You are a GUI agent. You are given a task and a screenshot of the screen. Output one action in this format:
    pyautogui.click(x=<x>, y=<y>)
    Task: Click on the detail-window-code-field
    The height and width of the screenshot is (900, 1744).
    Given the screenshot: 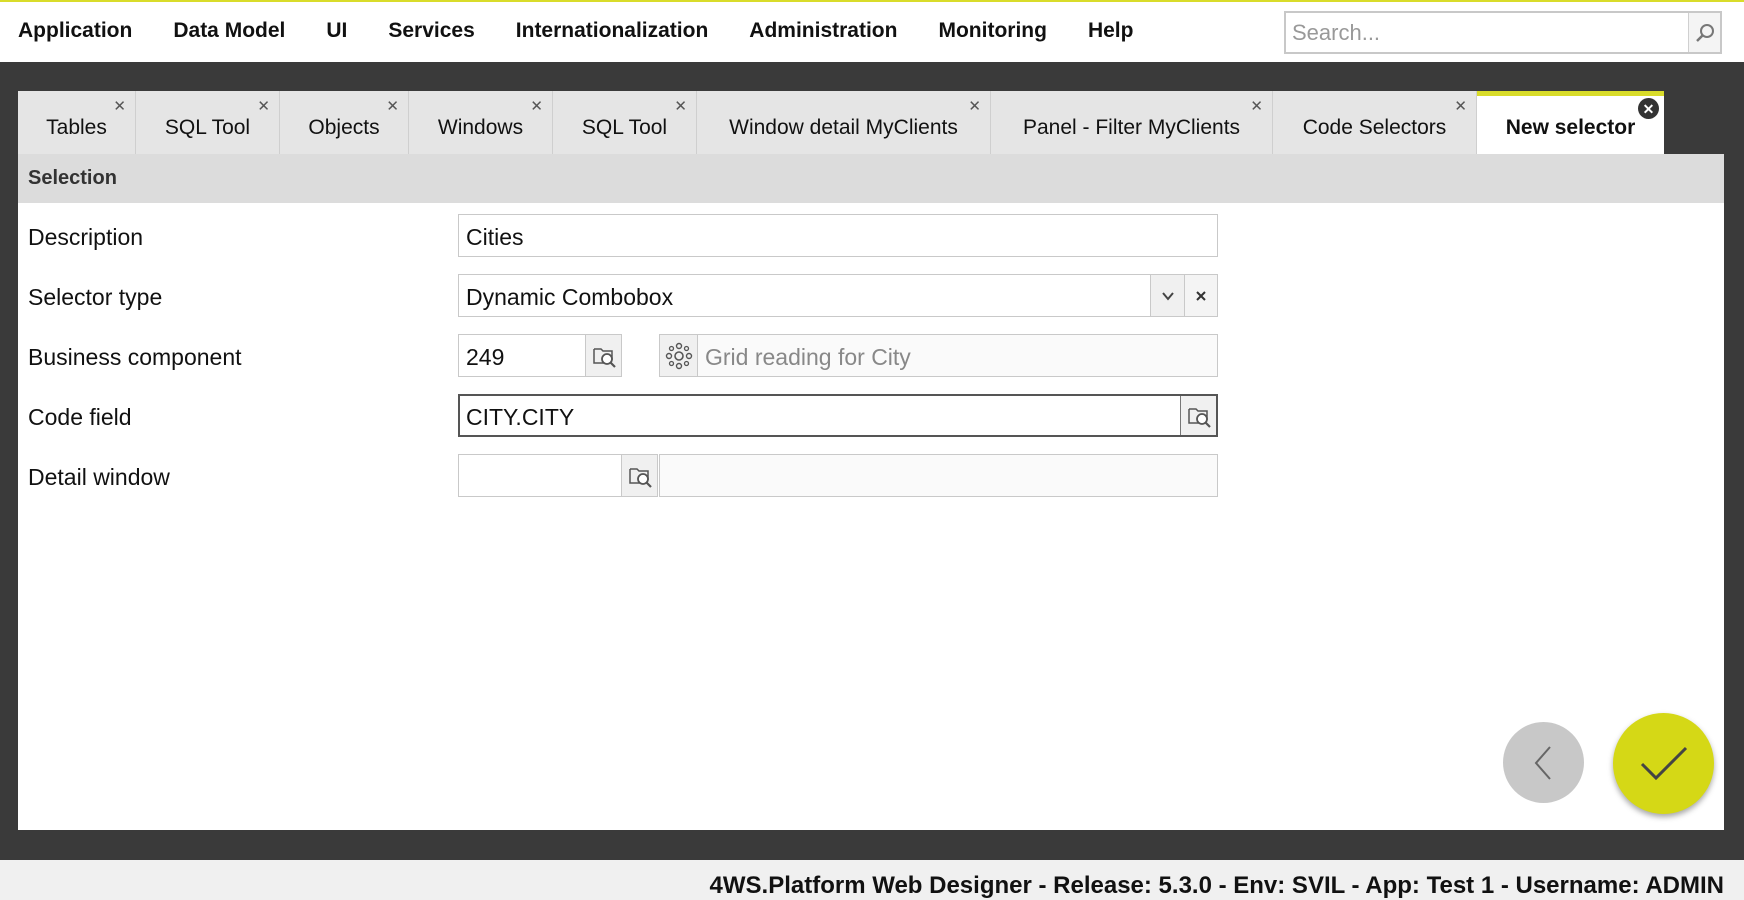 What is the action you would take?
    pyautogui.click(x=558, y=475)
    